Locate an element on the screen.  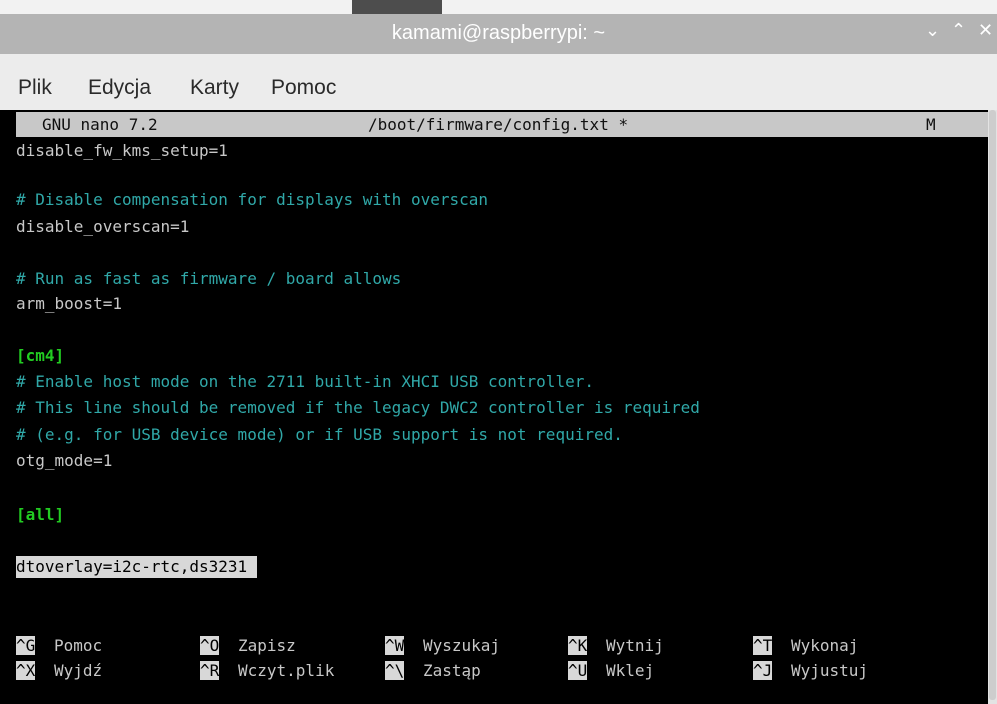
shortcut-key-replace: ^\ is located at coordinates (395, 670).